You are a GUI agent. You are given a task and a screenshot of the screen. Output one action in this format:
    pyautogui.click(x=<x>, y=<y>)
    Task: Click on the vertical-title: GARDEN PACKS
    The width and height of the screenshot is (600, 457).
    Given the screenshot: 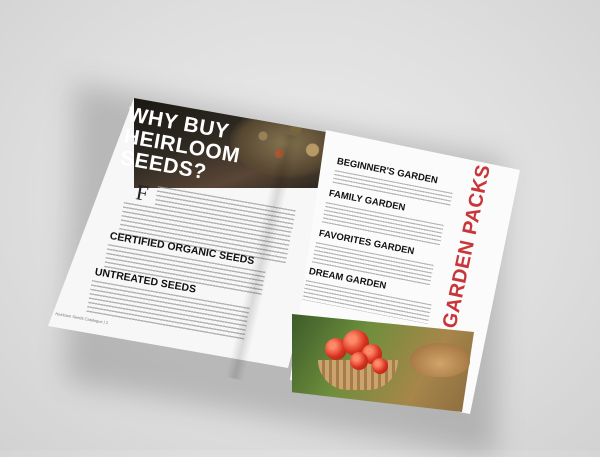 What is the action you would take?
    pyautogui.click(x=466, y=246)
    